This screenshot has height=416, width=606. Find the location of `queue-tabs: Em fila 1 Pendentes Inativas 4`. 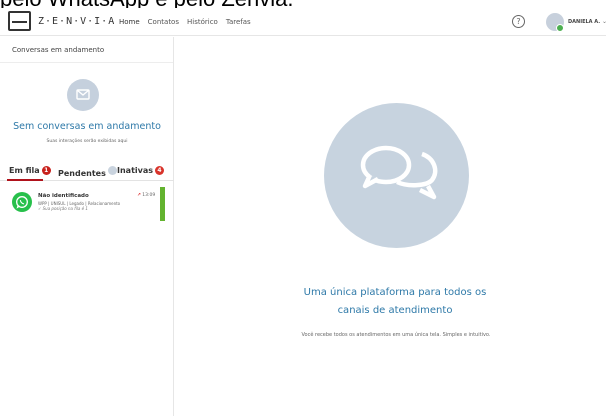

queue-tabs: Em fila 1 Pendentes Inativas 4 is located at coordinates (87, 171).